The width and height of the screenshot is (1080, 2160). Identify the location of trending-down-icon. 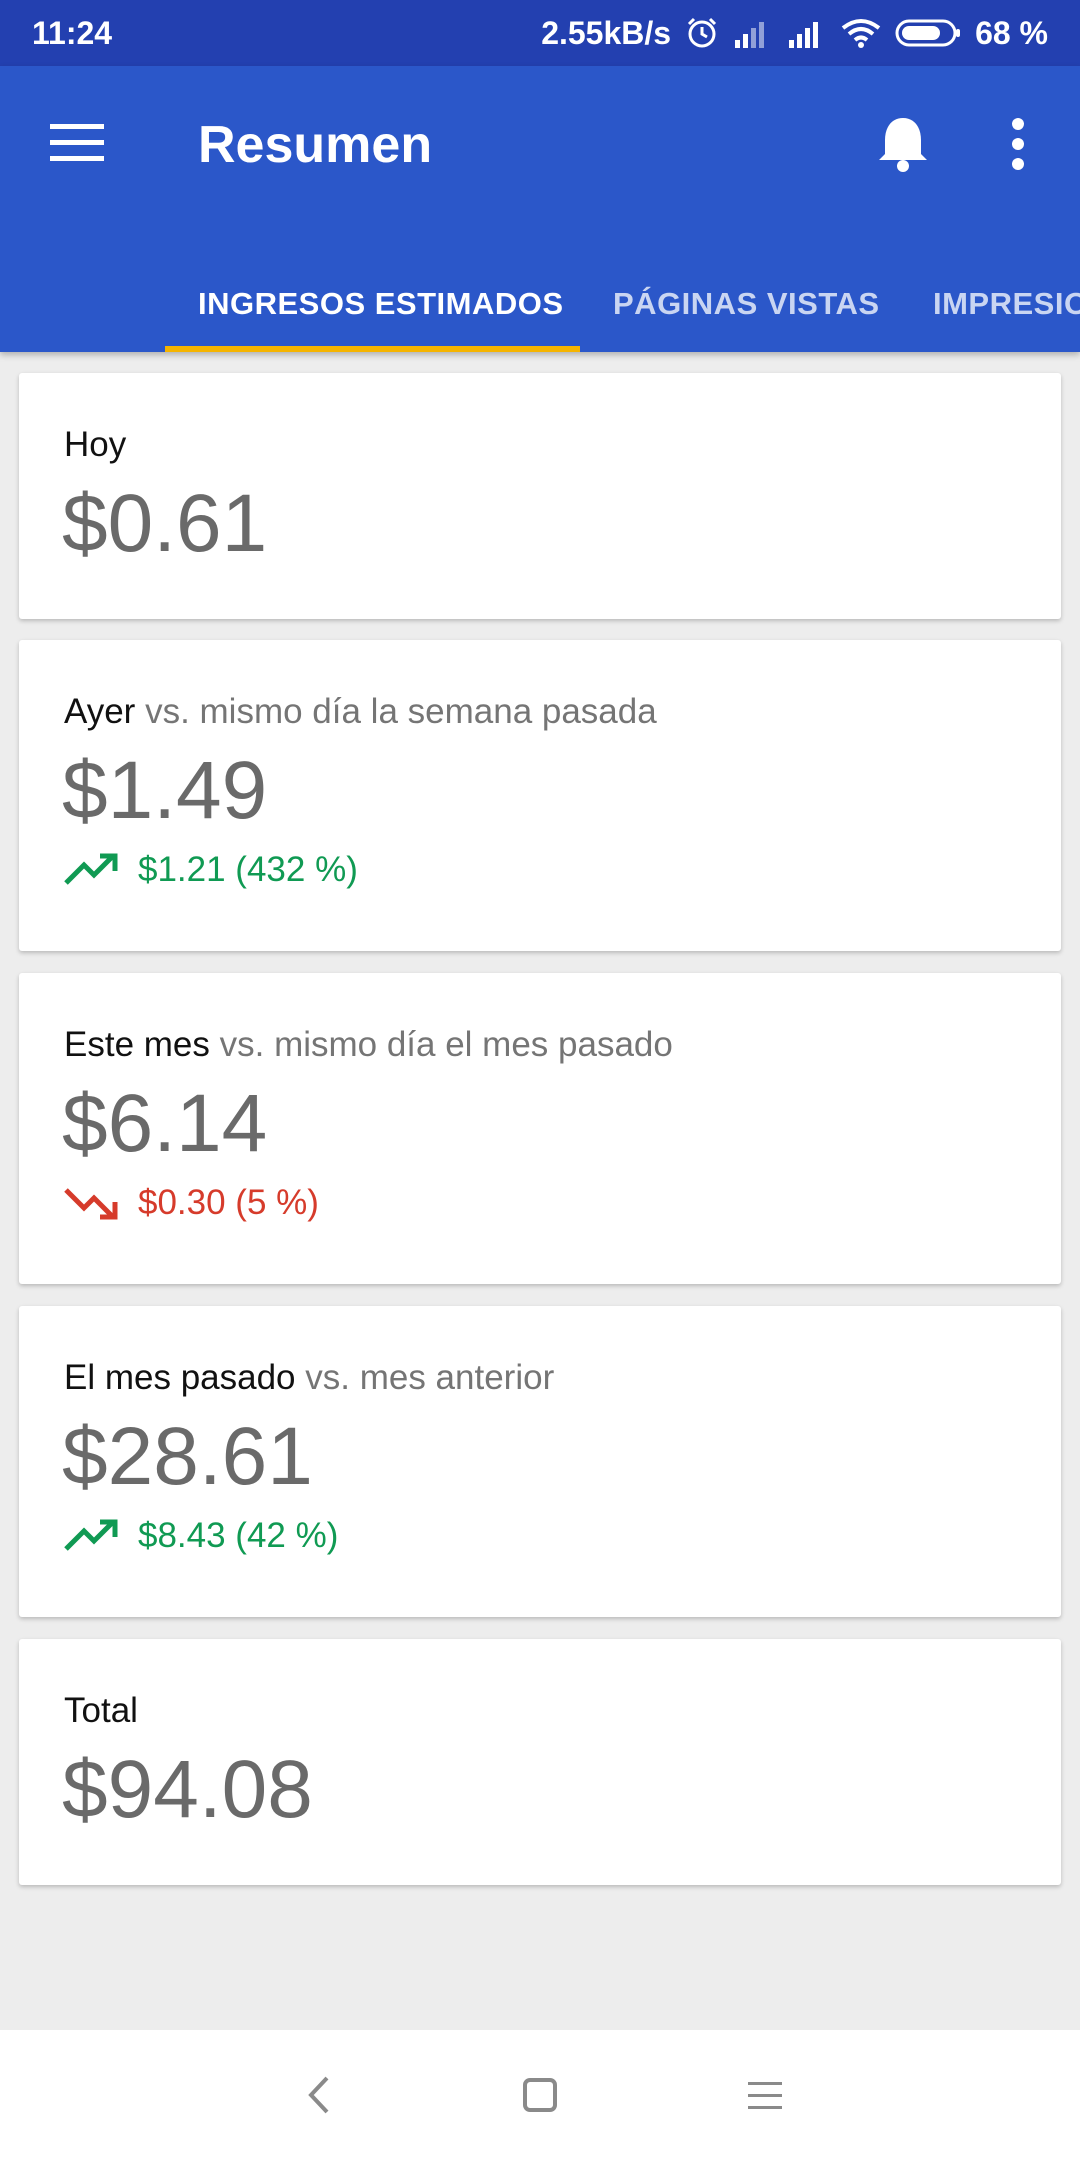
(93, 1203).